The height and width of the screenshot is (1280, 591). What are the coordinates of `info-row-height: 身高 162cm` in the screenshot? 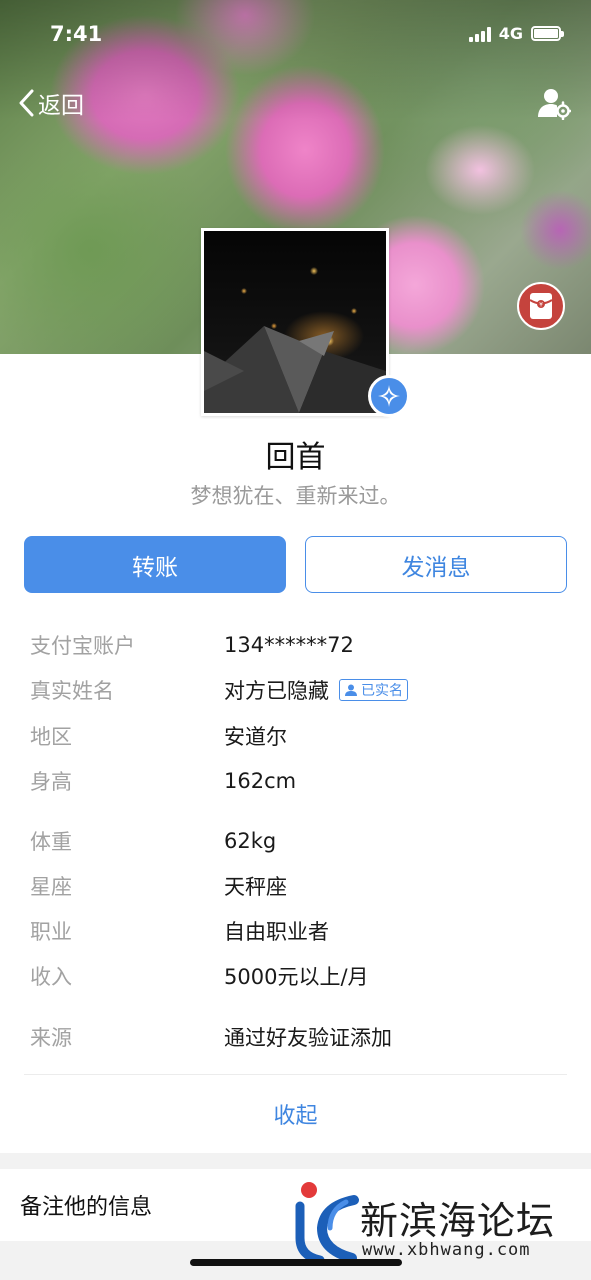 It's located at (295, 781).